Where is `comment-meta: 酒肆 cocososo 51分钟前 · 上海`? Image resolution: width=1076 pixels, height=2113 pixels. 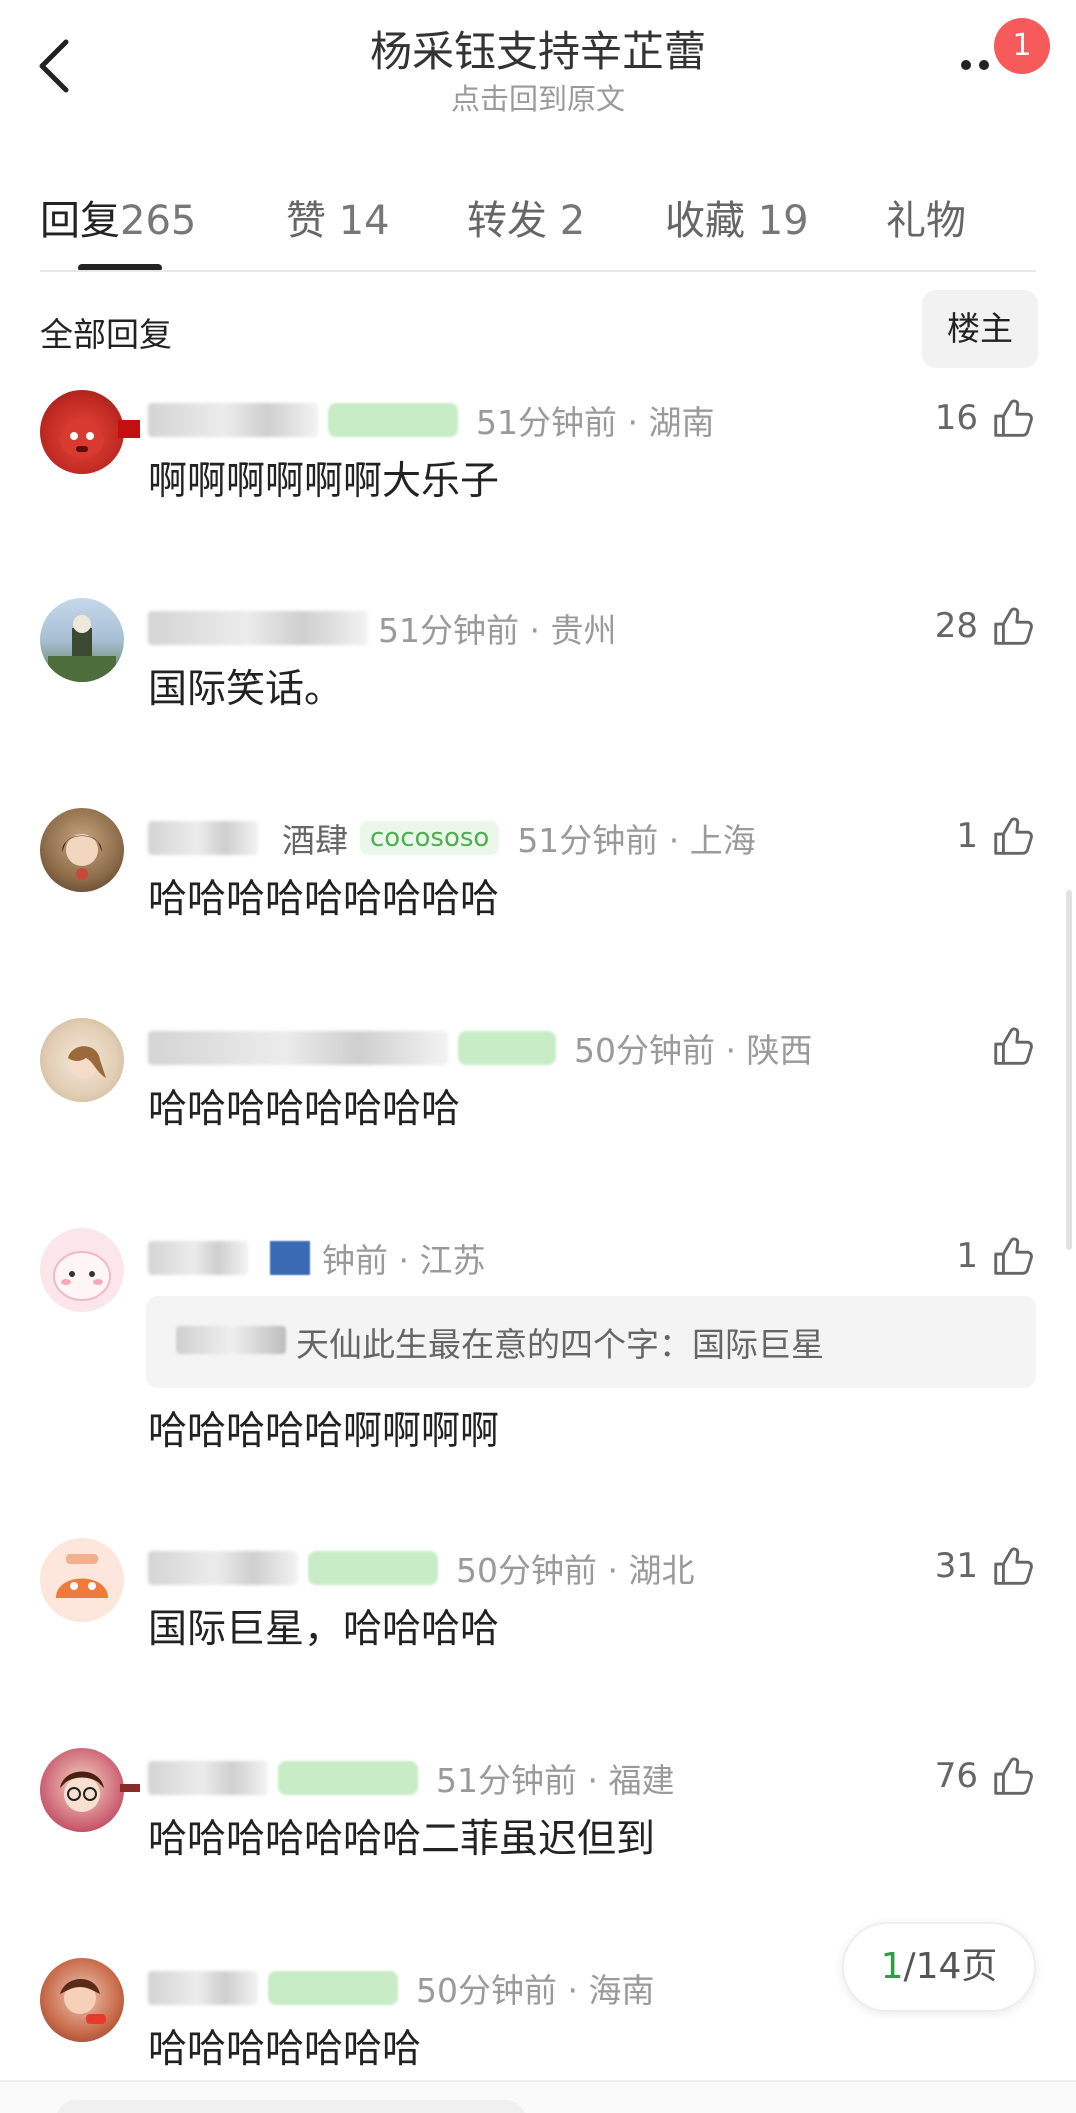 comment-meta: 酒肆 cocososo 51分钟前 · 上海 is located at coordinates (452, 838).